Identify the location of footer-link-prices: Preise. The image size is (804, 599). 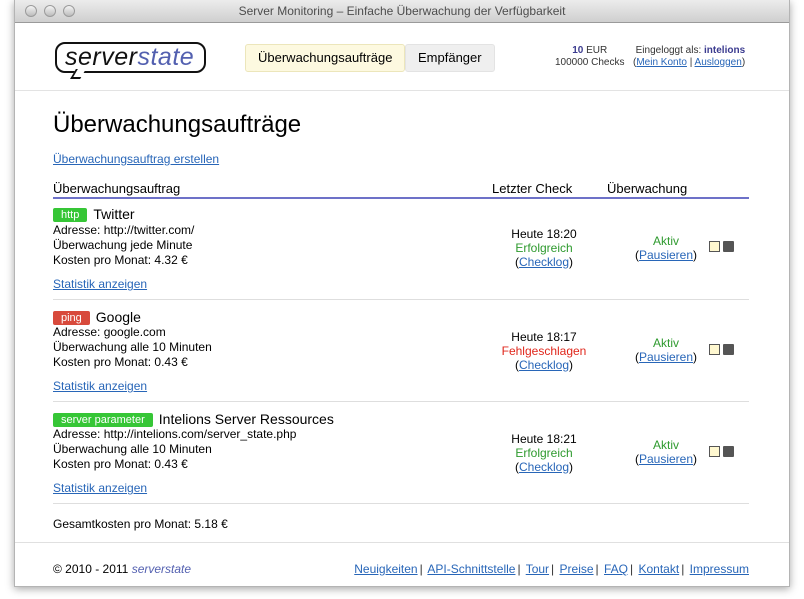
(577, 569).